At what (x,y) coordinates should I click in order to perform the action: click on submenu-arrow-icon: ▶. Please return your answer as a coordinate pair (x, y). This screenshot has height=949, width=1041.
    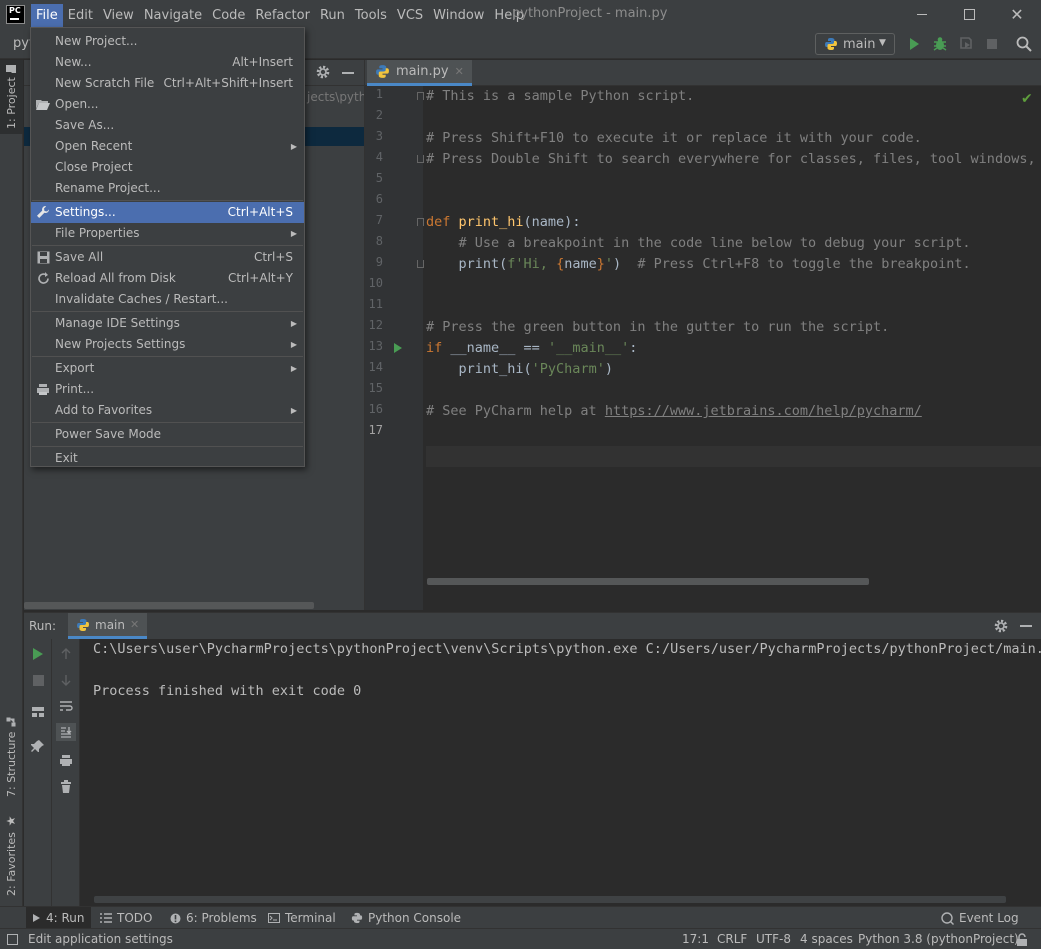
    Looking at the image, I should click on (293, 323).